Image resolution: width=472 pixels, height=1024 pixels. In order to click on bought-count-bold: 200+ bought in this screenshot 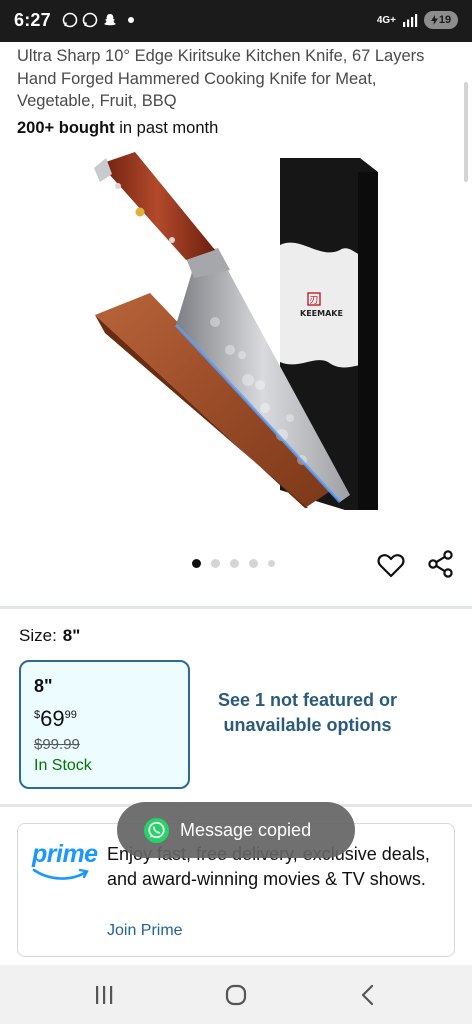, I will do `click(66, 128)`.